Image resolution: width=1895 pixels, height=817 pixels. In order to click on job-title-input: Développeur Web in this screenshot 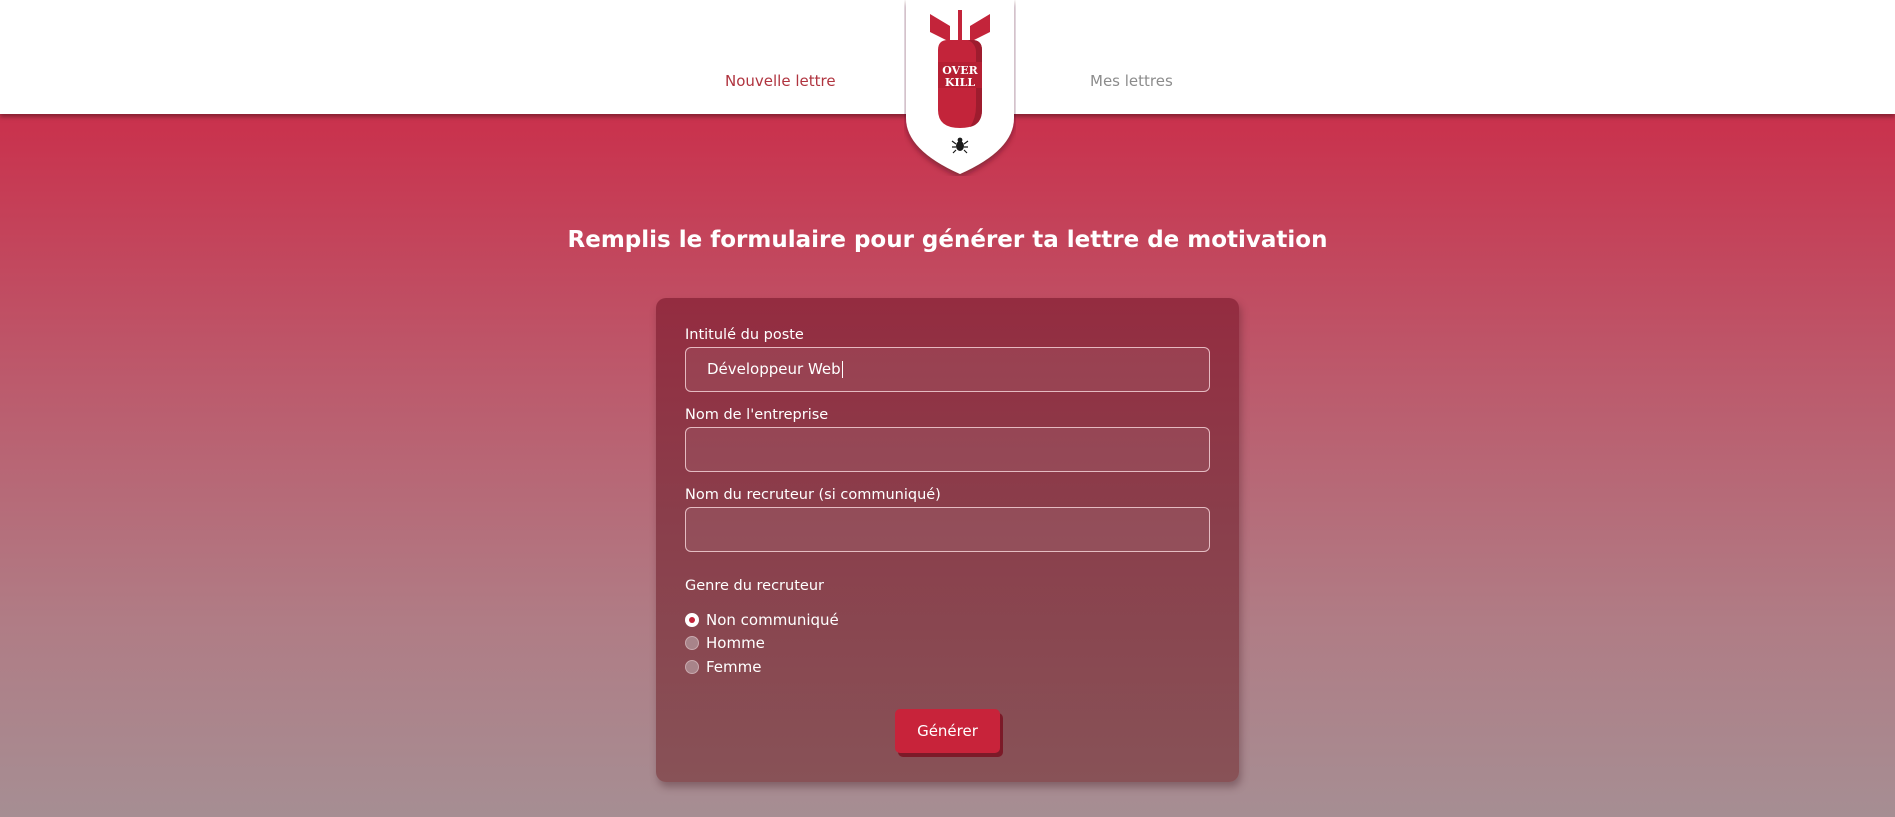, I will do `click(947, 369)`.